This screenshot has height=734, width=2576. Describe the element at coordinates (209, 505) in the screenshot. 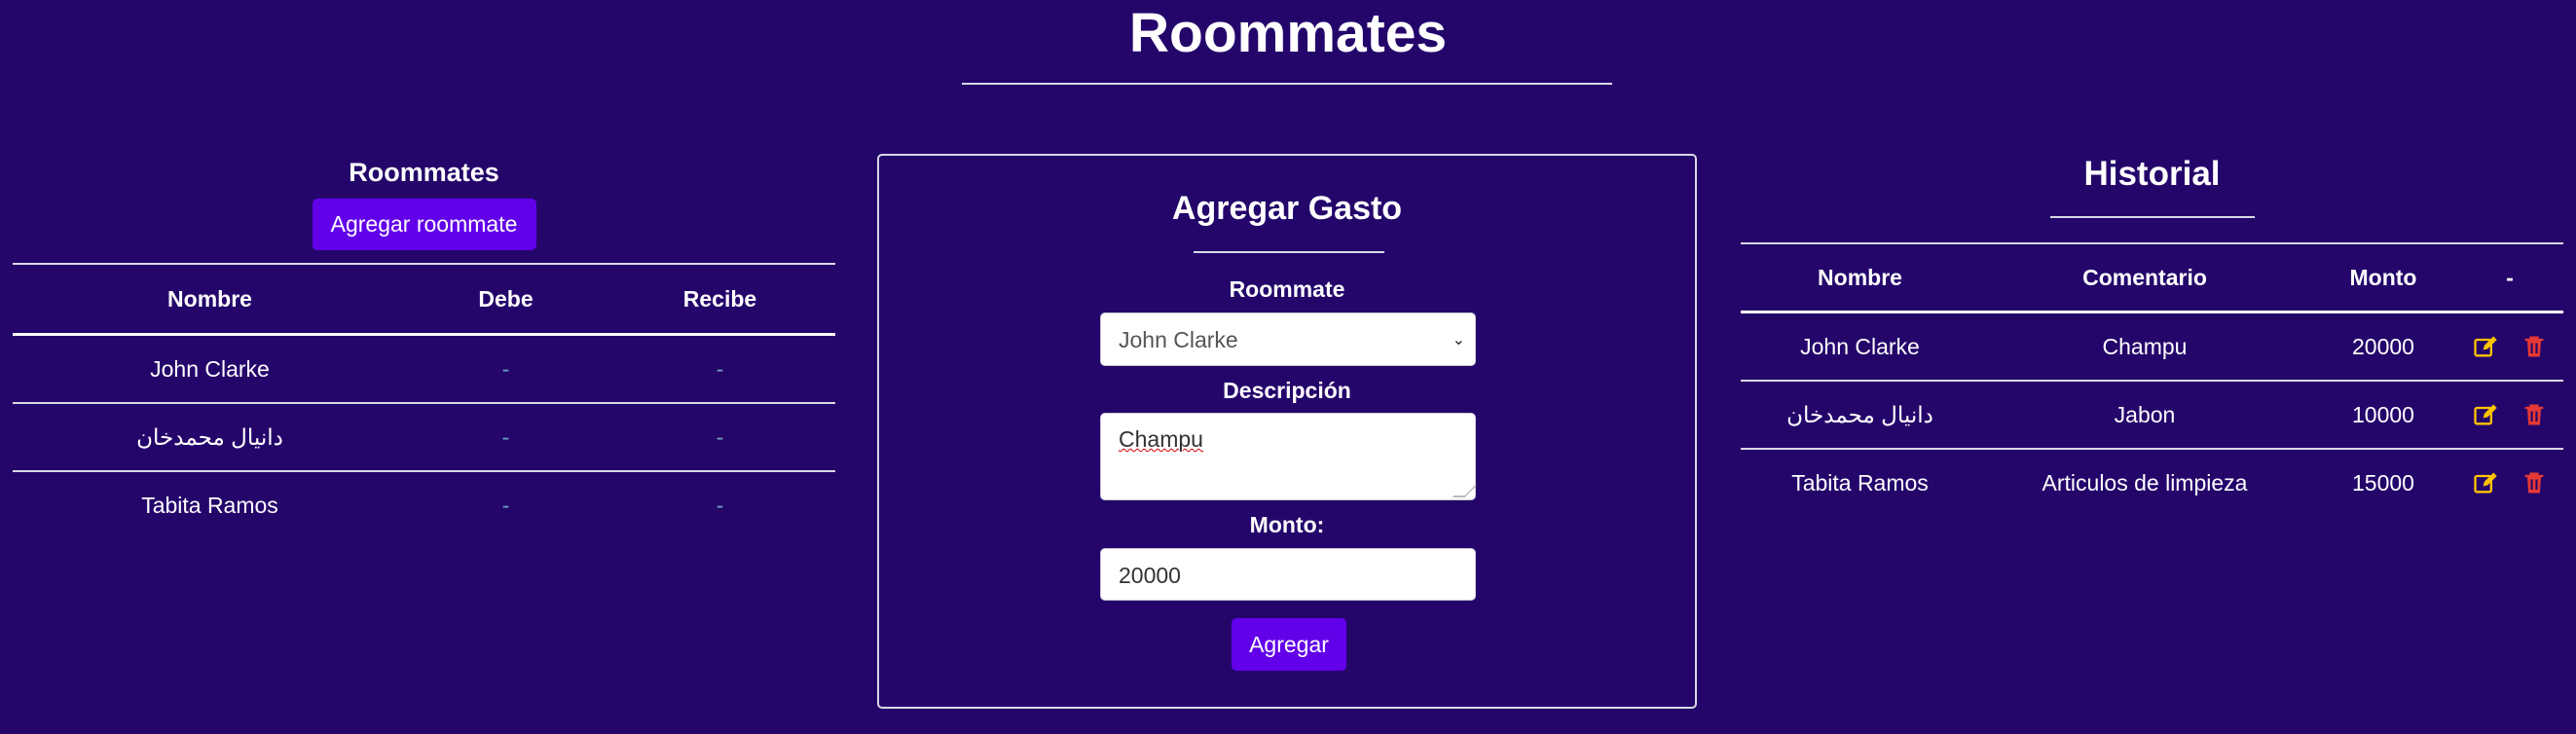

I see `roommate-name: Tabita Ramos` at that location.